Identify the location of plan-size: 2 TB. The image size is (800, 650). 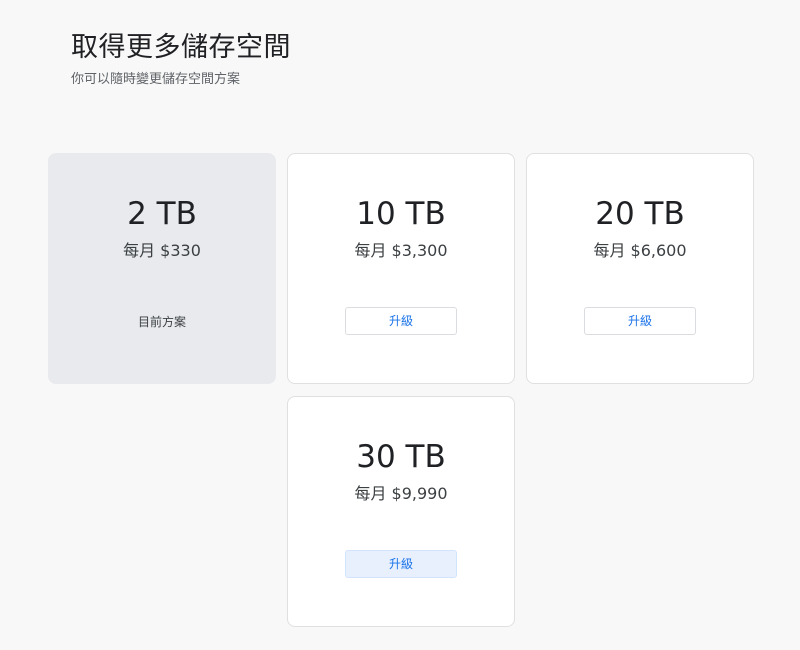
(162, 214).